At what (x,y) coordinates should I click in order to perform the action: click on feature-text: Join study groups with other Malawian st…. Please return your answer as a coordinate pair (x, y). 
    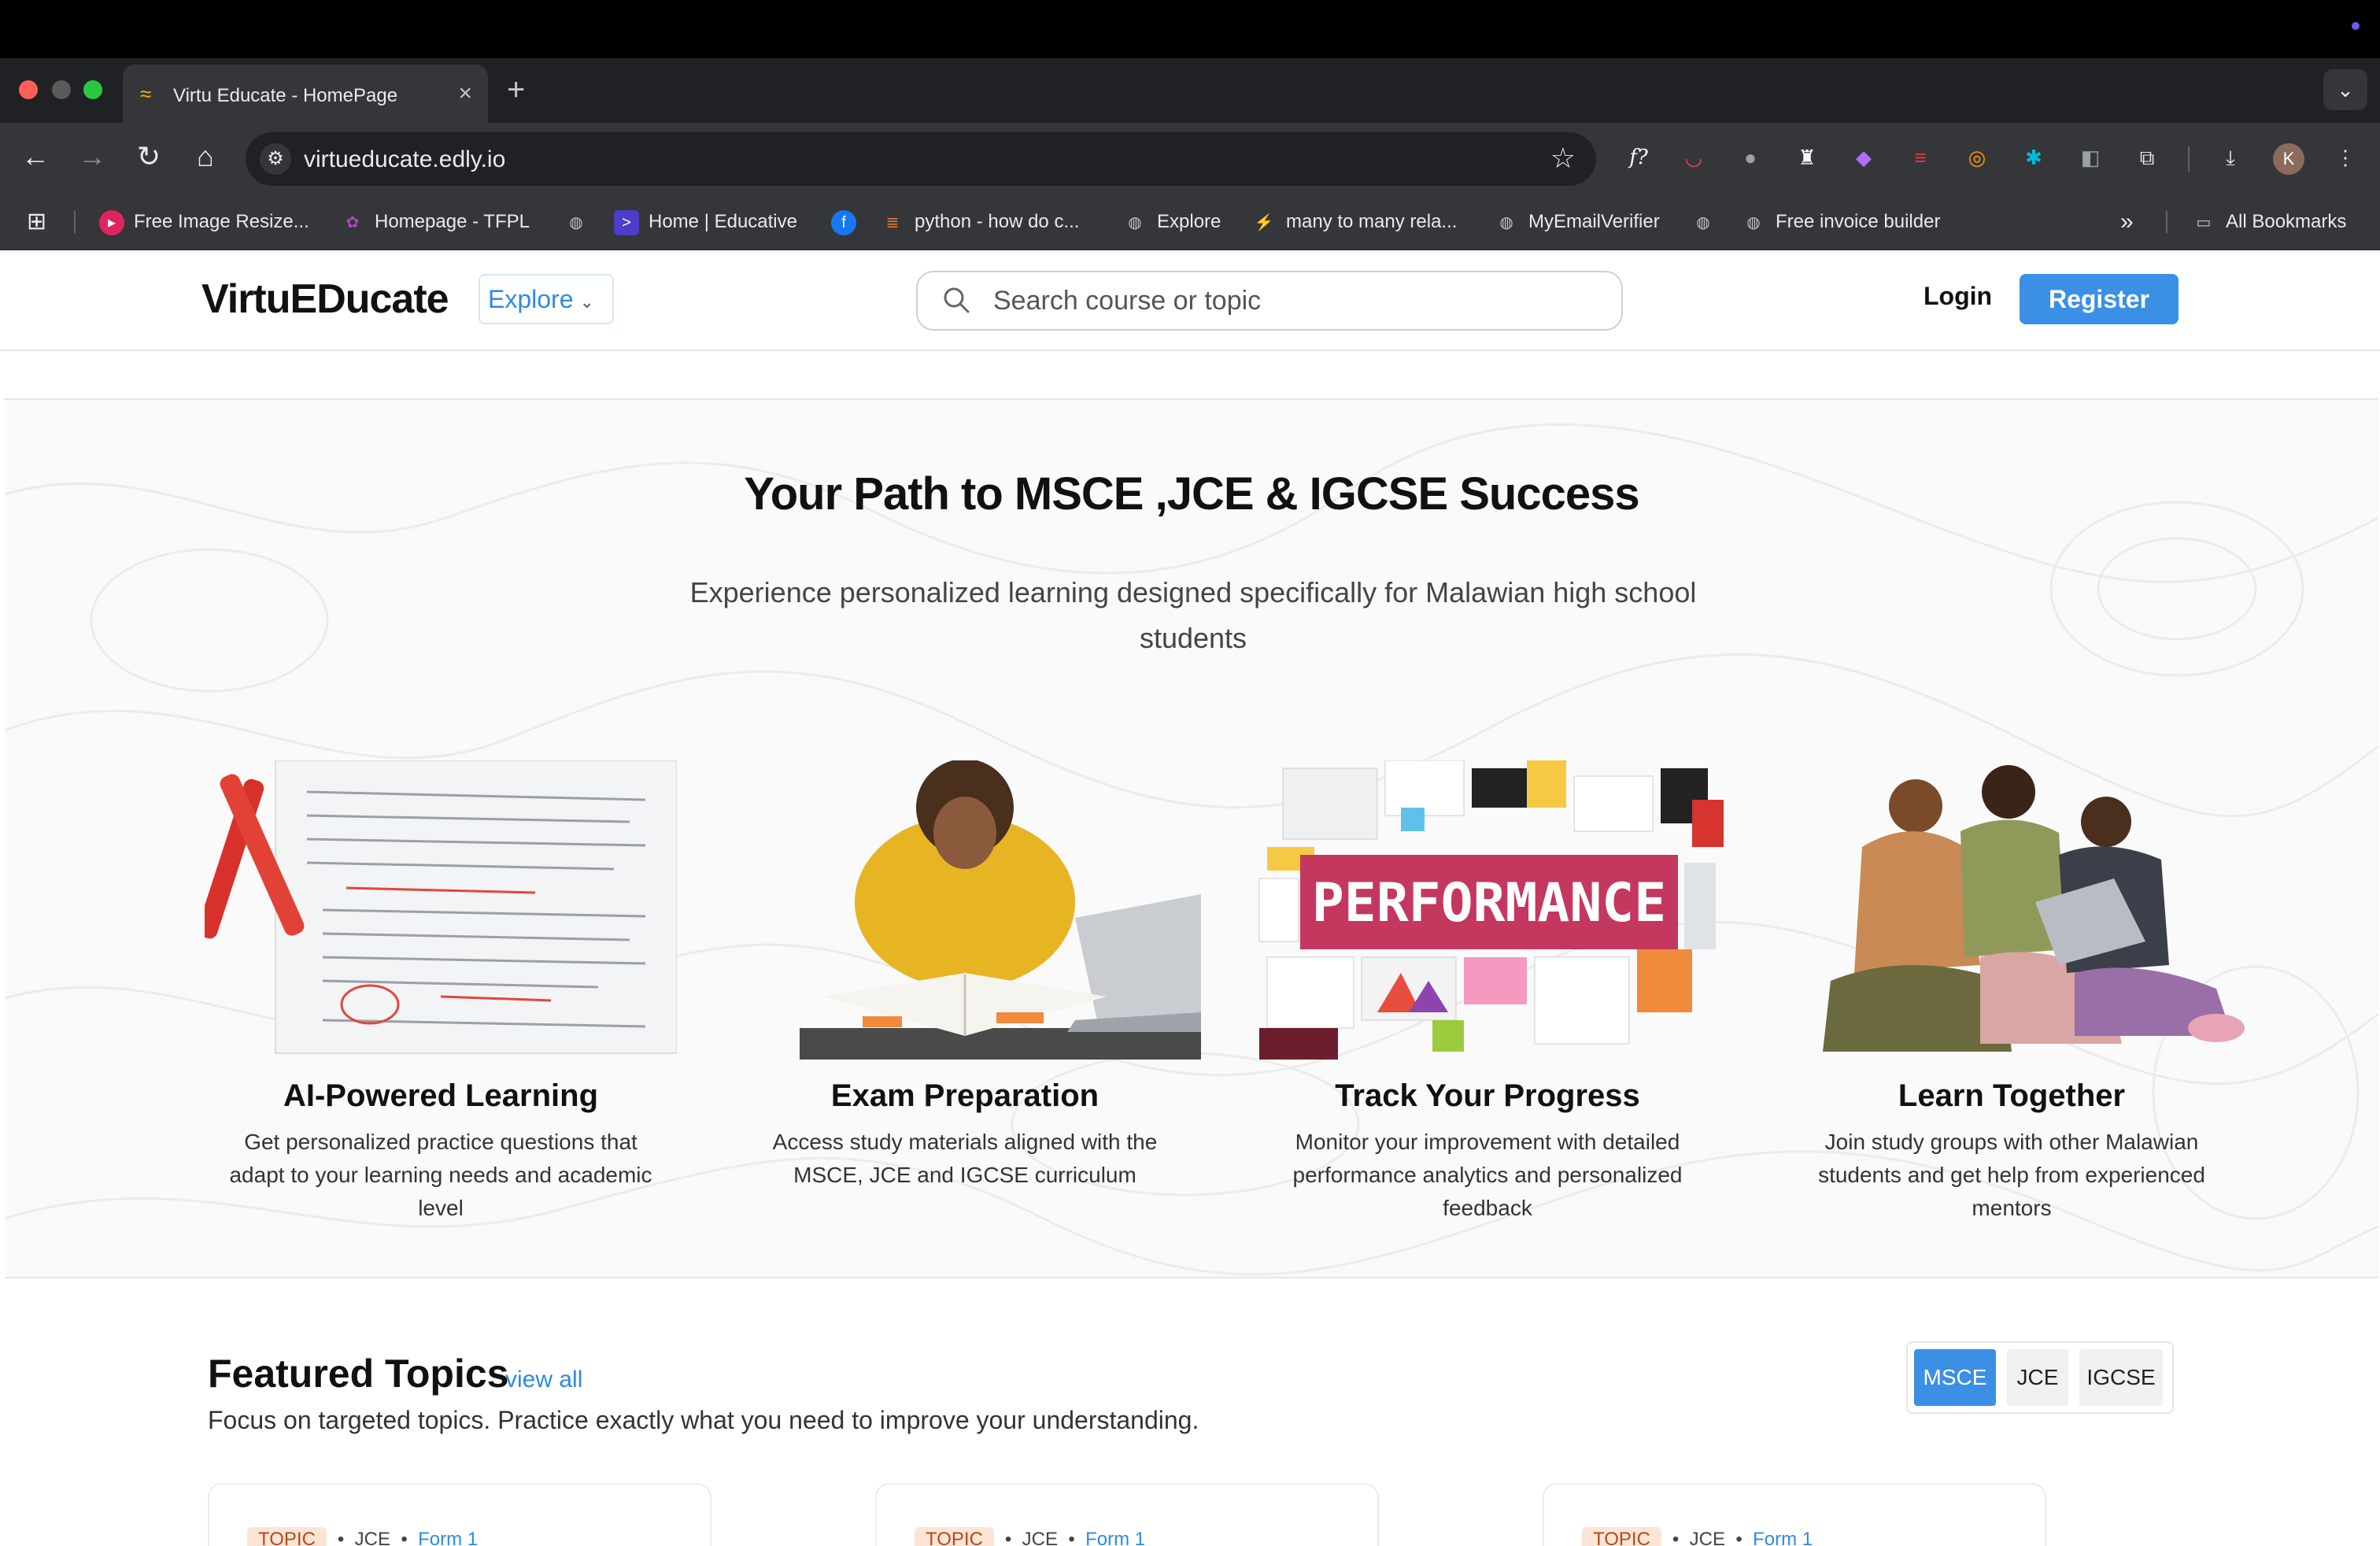
    Looking at the image, I should click on (2011, 1175).